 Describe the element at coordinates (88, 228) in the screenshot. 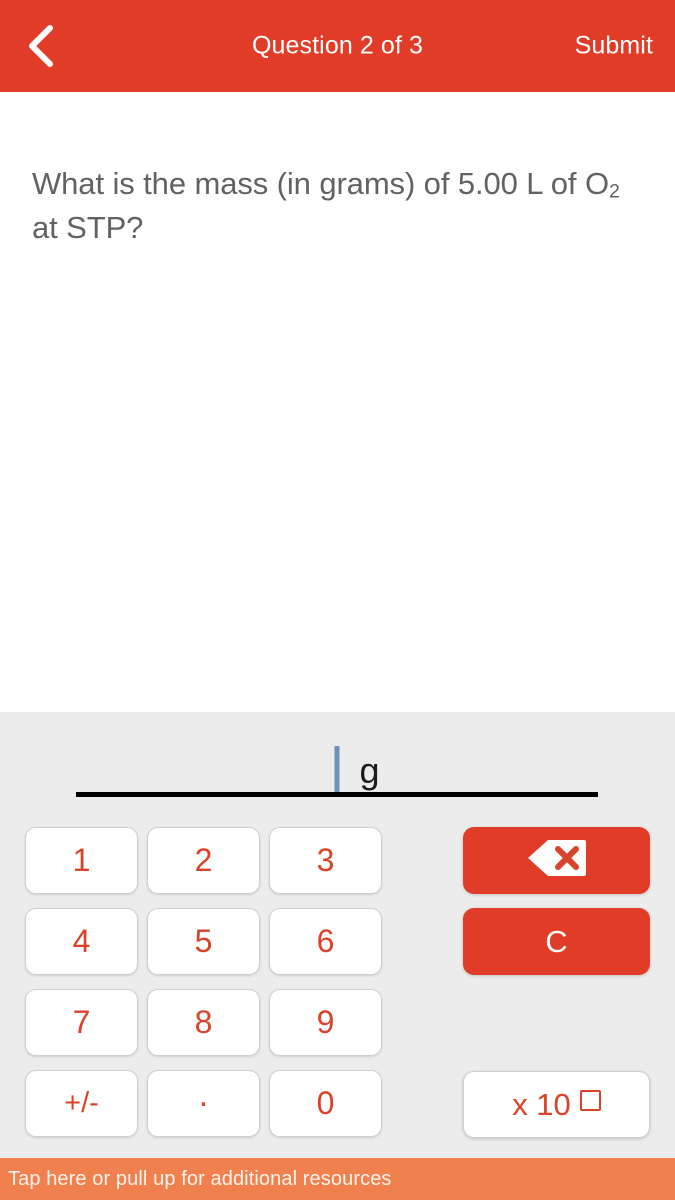

I see `question-text-part2: at STP?` at that location.